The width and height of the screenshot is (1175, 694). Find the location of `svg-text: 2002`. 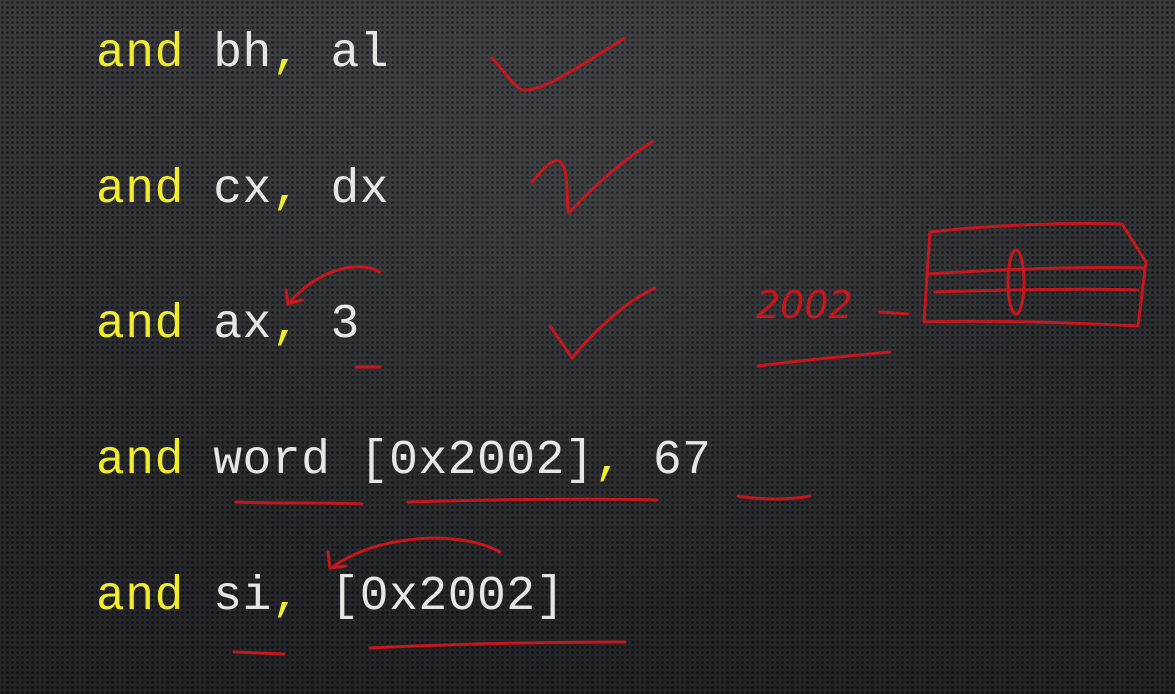

svg-text: 2002 is located at coordinates (804, 305).